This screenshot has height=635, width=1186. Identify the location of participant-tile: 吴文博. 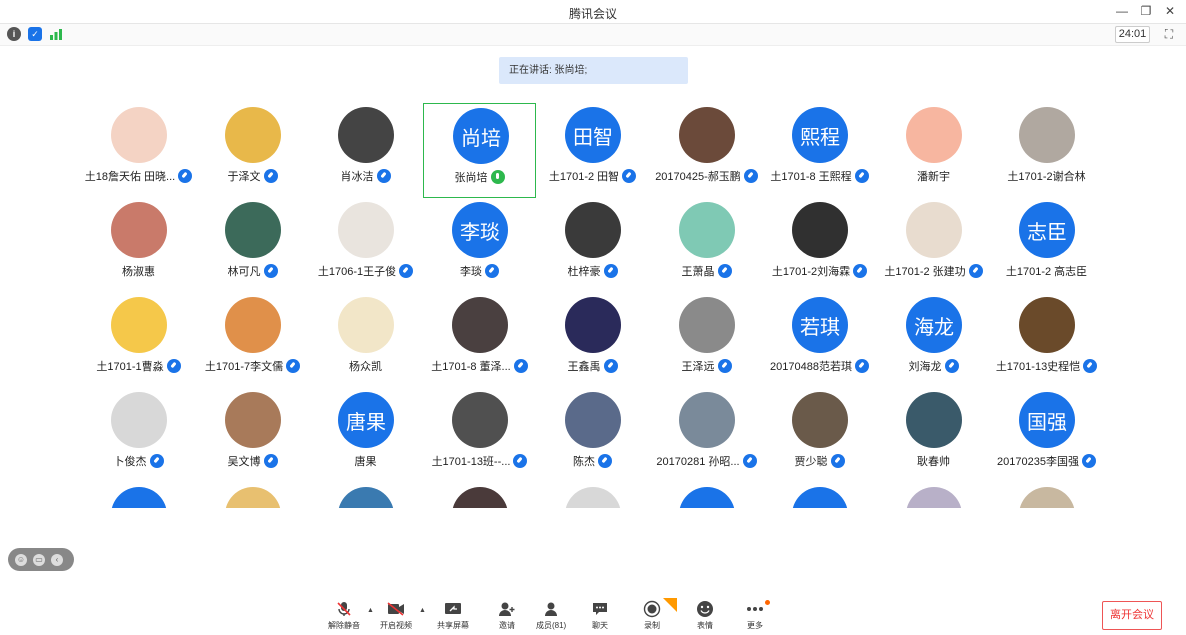
(252, 435).